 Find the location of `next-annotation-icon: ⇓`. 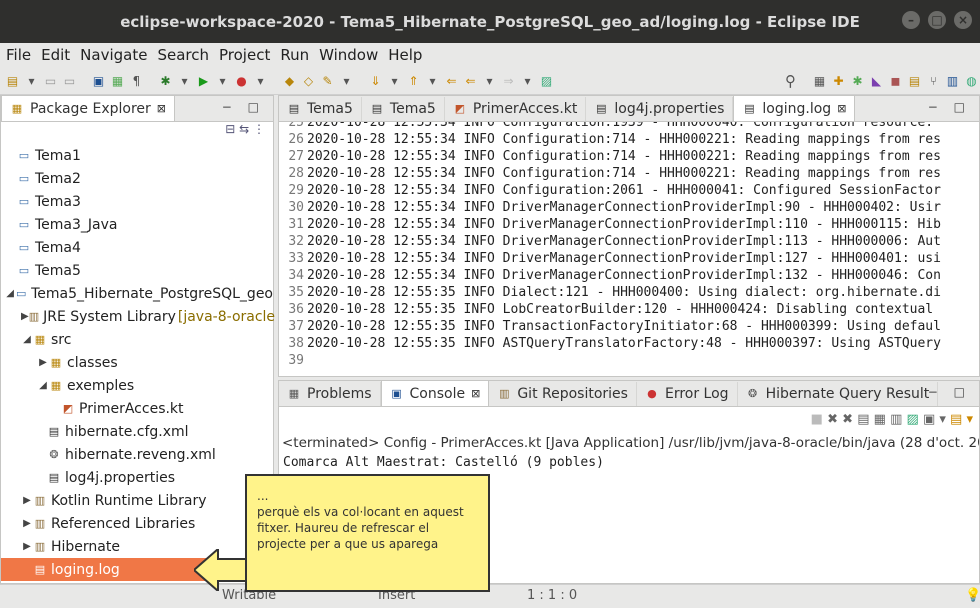

next-annotation-icon: ⇓ is located at coordinates (375, 80).